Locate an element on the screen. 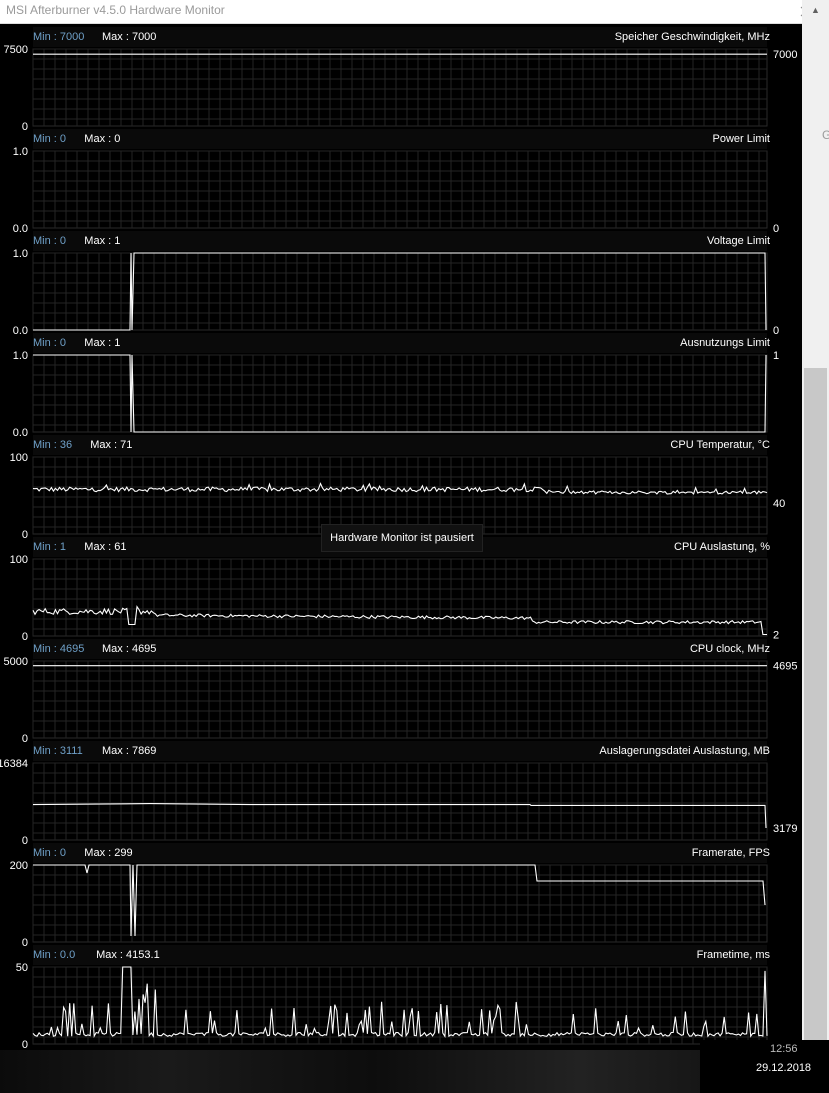 The height and width of the screenshot is (1093, 829). scrollbar-thumb is located at coordinates (815, 709).